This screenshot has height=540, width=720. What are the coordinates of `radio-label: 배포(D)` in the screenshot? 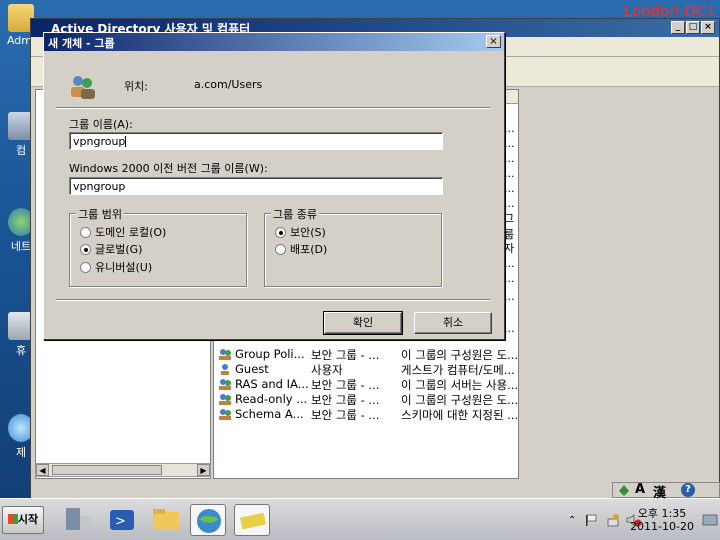 It's located at (309, 249).